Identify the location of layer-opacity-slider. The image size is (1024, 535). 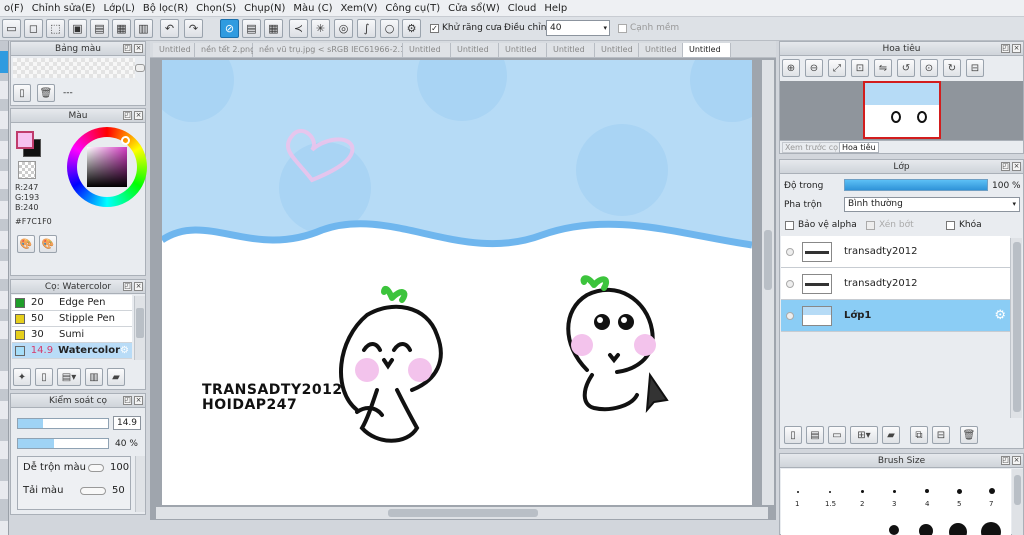
(916, 185).